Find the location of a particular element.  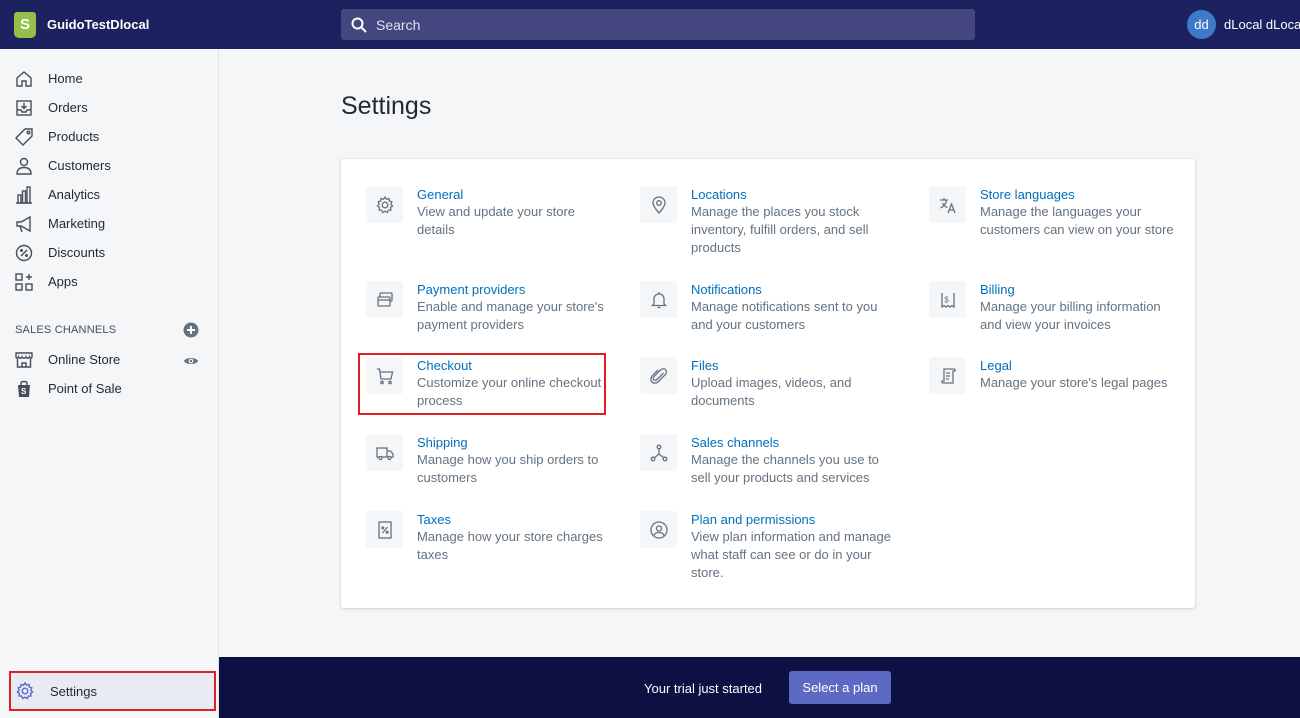

sidebar-item-marketing: Marketing is located at coordinates (109, 223).